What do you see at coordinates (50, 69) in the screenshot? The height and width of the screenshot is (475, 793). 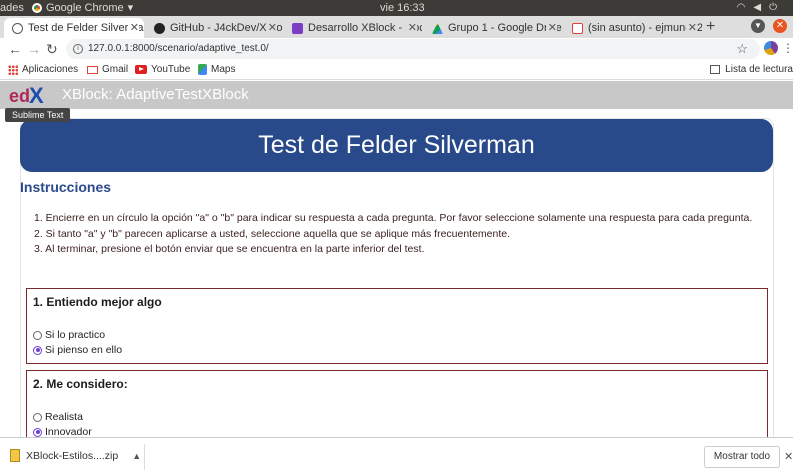 I see `bookmark-label: Aplicaciones` at bounding box center [50, 69].